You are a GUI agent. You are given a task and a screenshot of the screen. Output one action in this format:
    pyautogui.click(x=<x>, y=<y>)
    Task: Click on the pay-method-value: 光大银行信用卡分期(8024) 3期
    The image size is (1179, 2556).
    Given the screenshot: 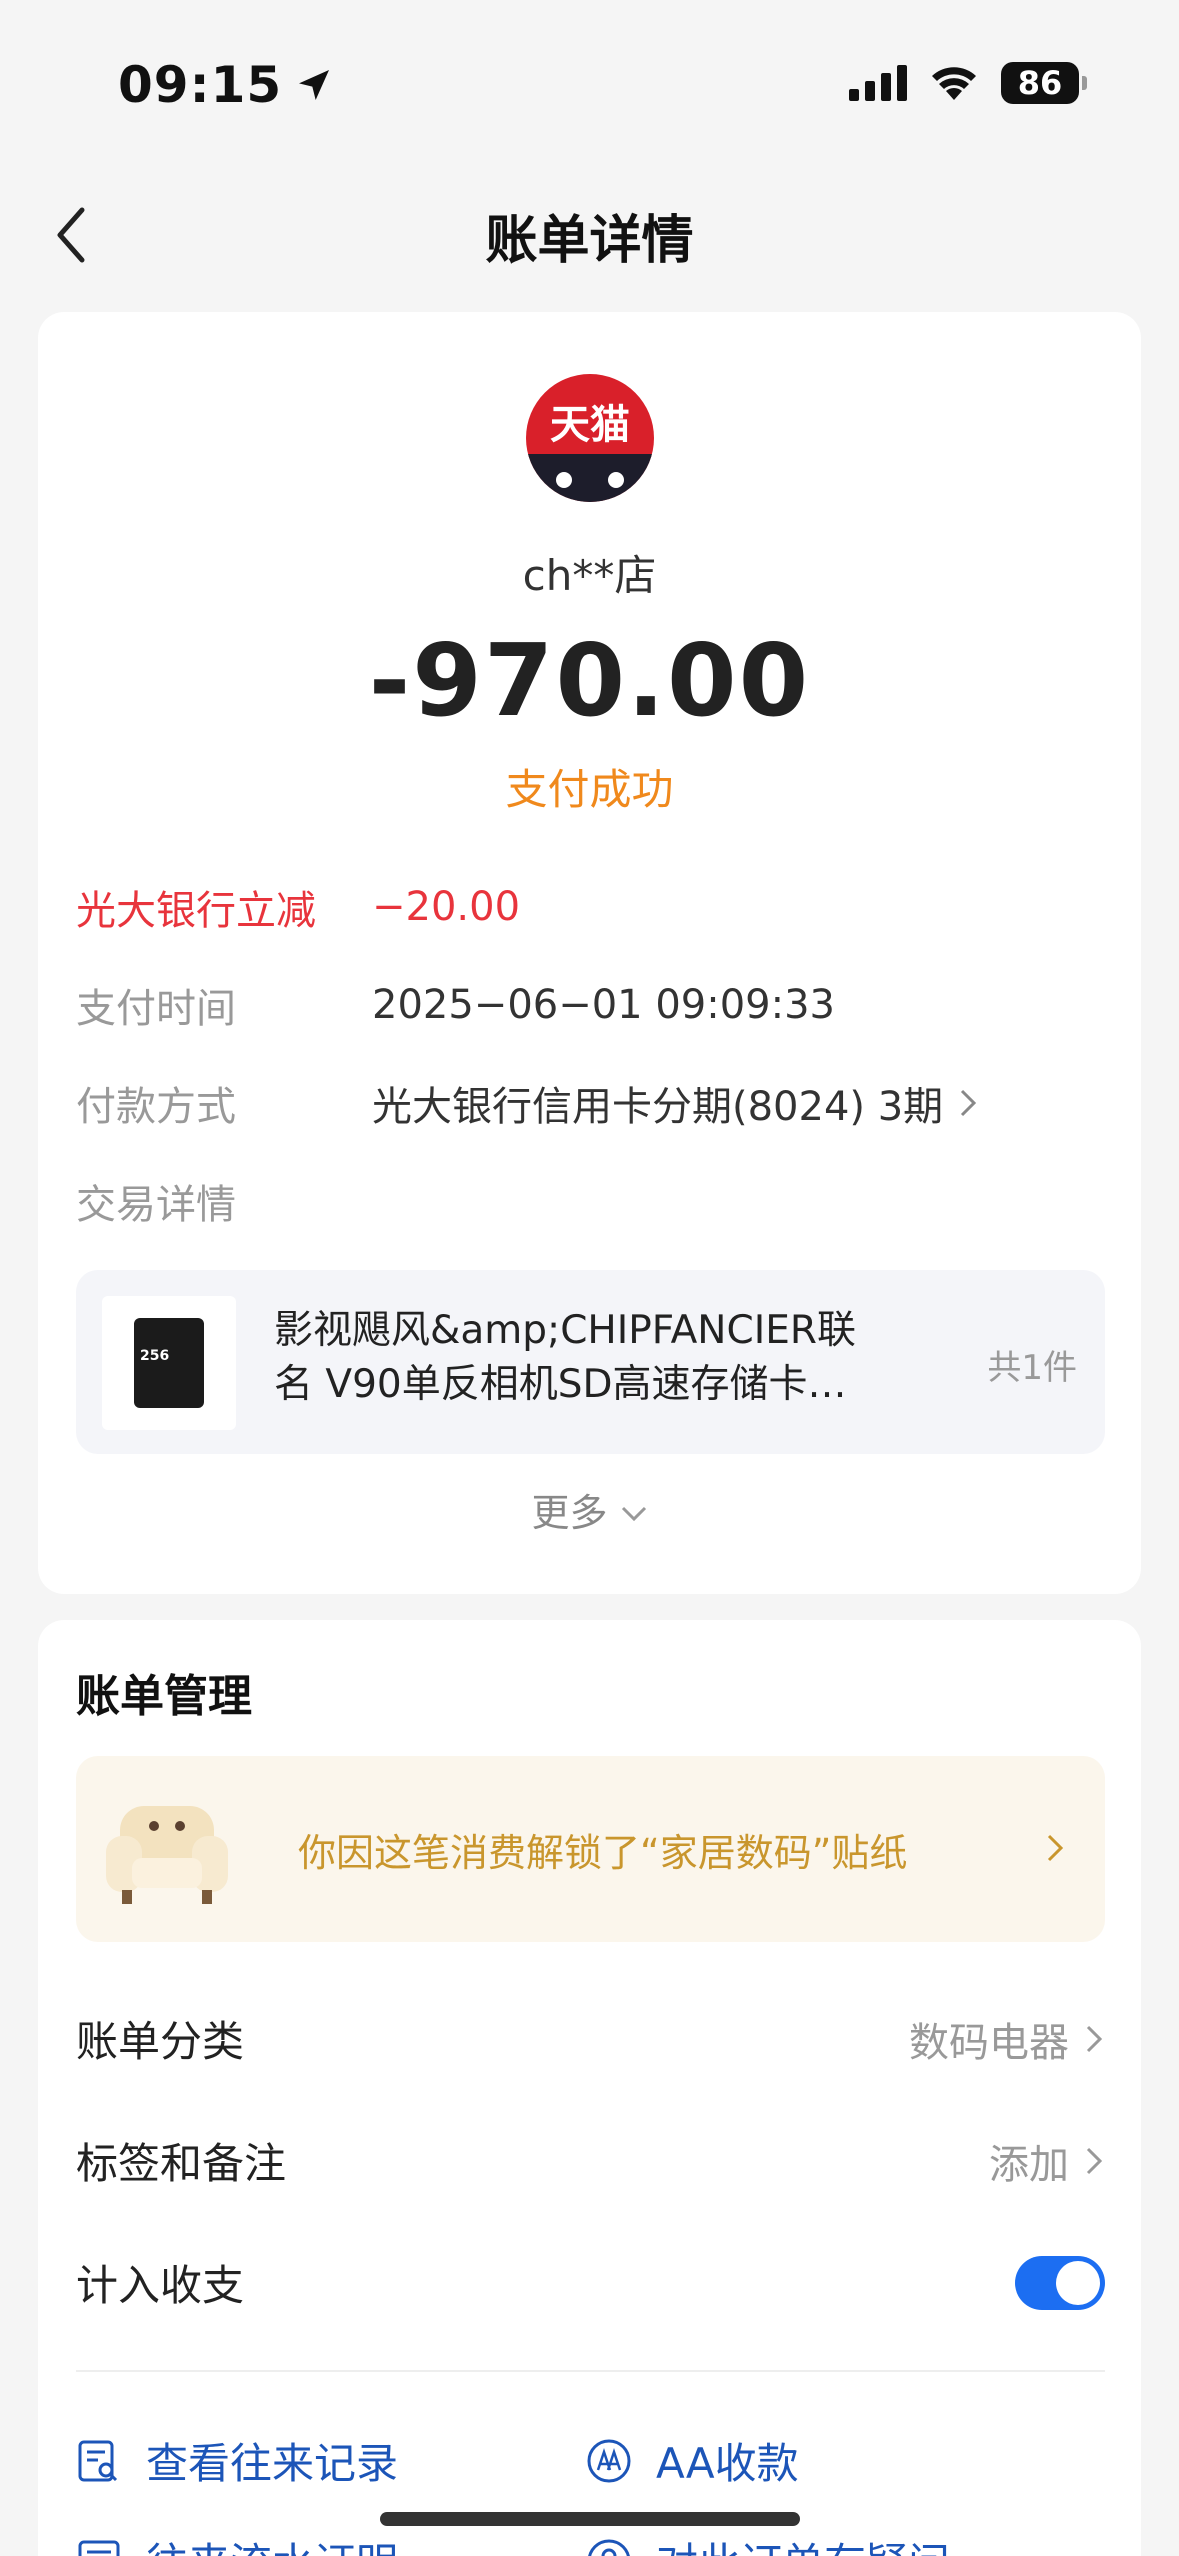 What is the action you would take?
    pyautogui.click(x=658, y=1107)
    